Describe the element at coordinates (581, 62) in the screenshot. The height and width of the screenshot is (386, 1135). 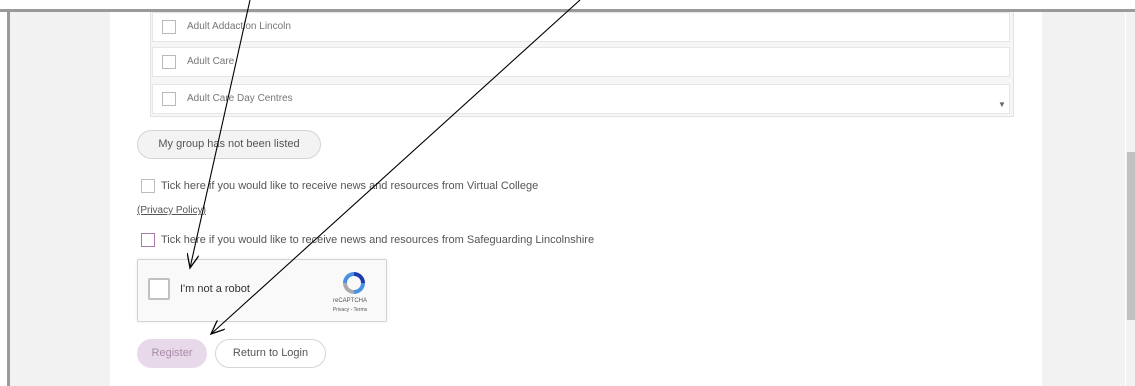
I see `list-item: Adult Care` at that location.